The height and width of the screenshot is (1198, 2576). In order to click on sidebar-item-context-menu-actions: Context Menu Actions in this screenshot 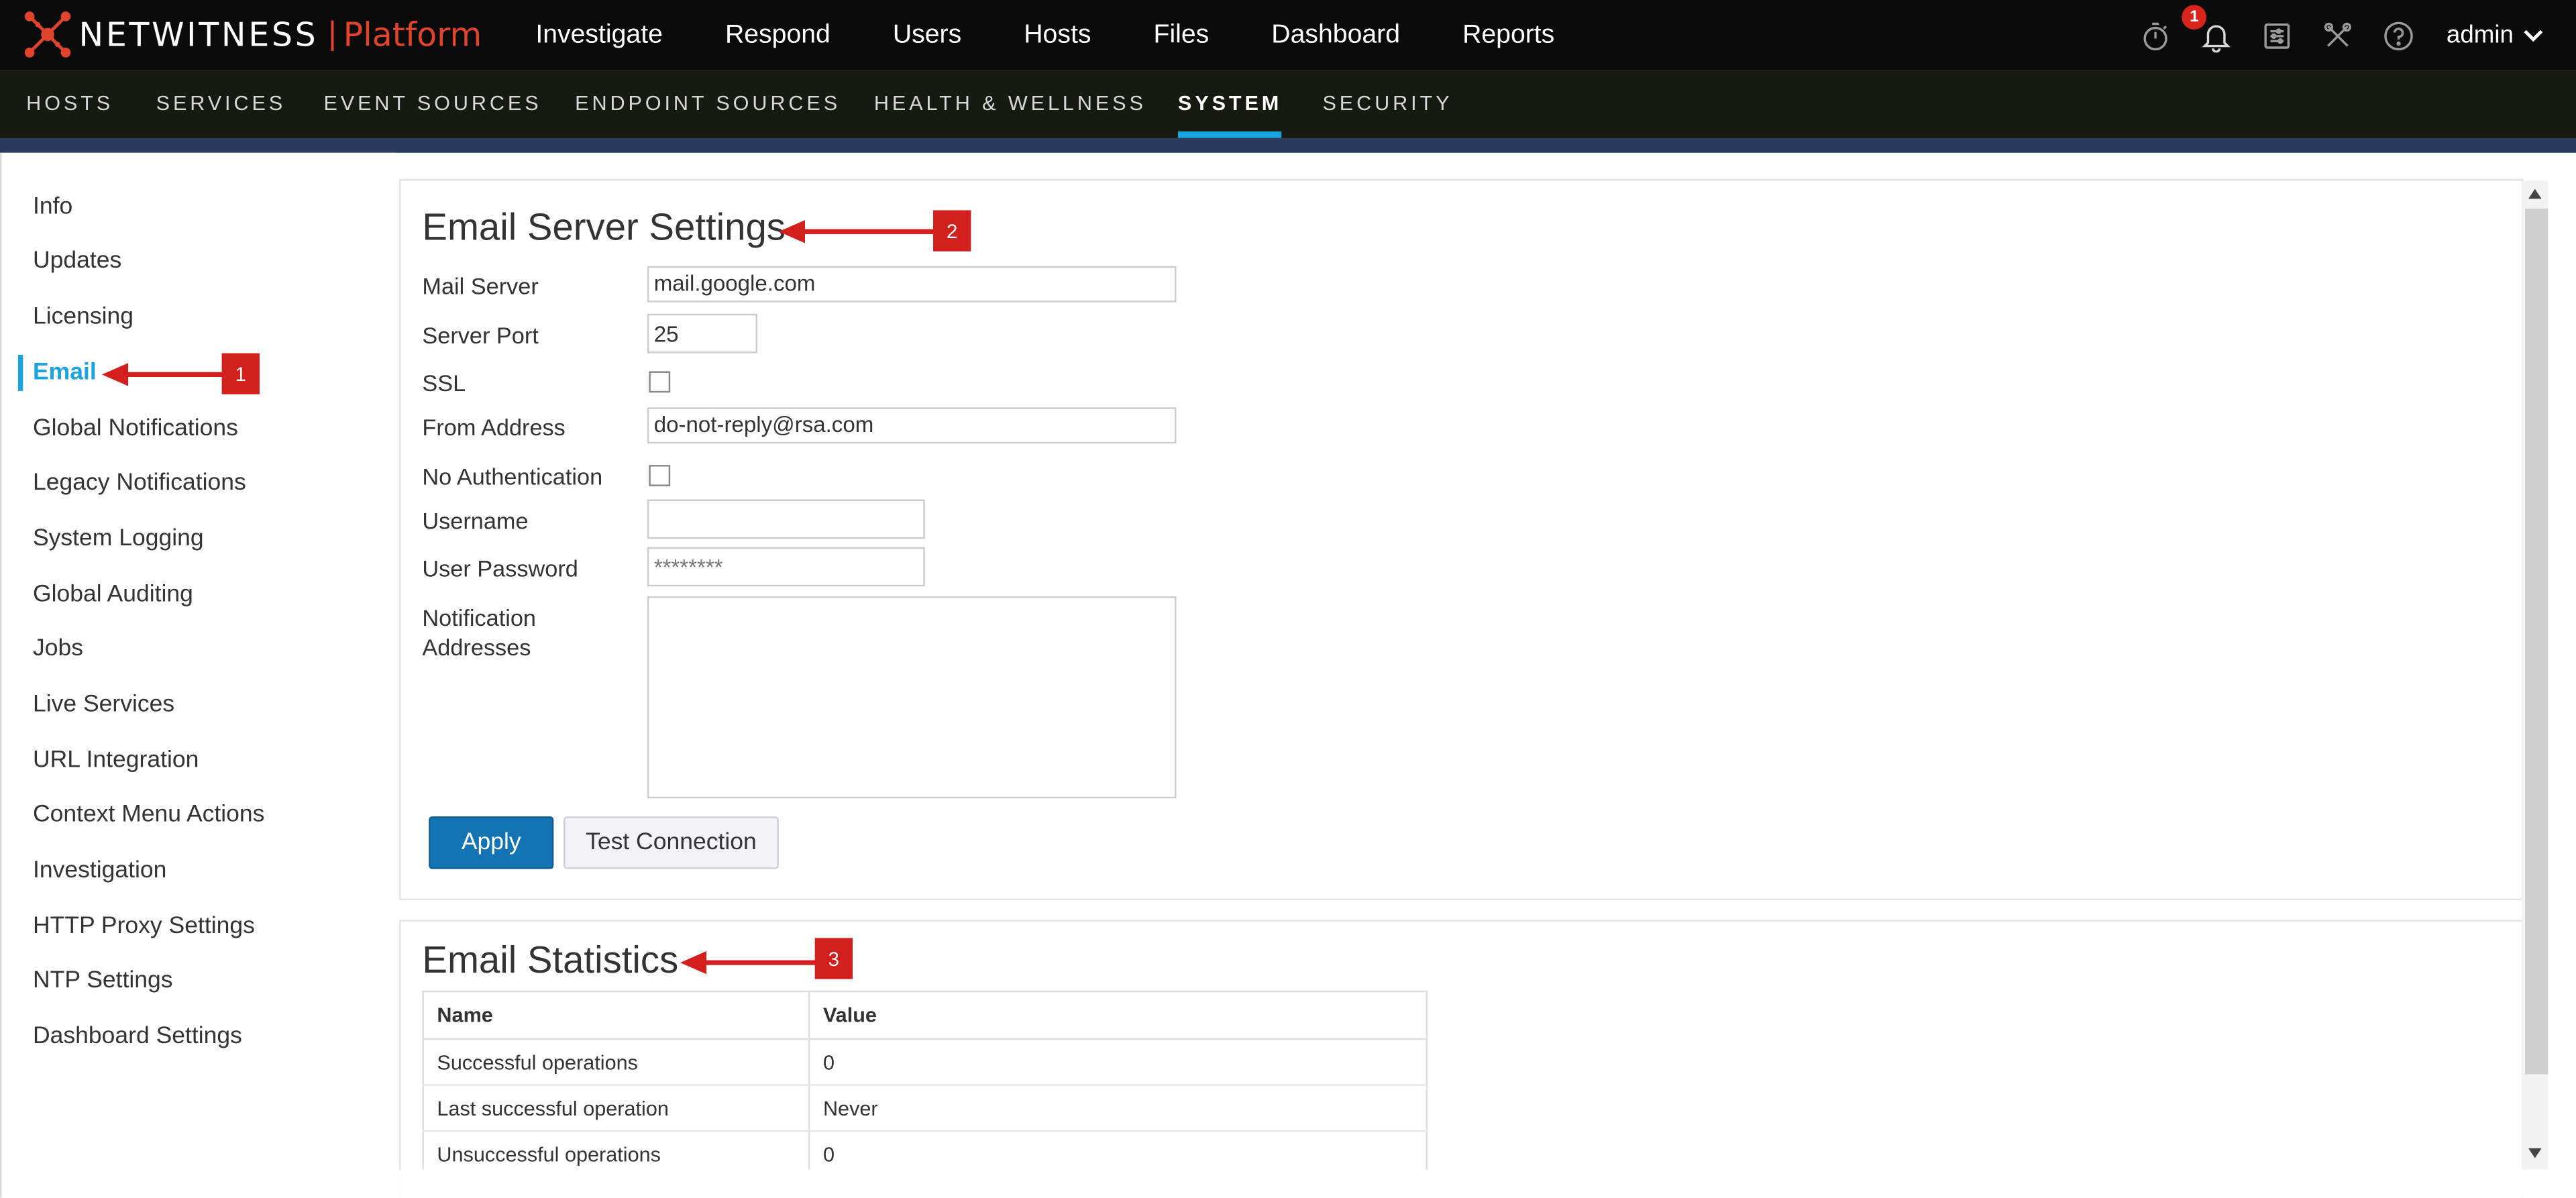, I will do `click(148, 815)`.